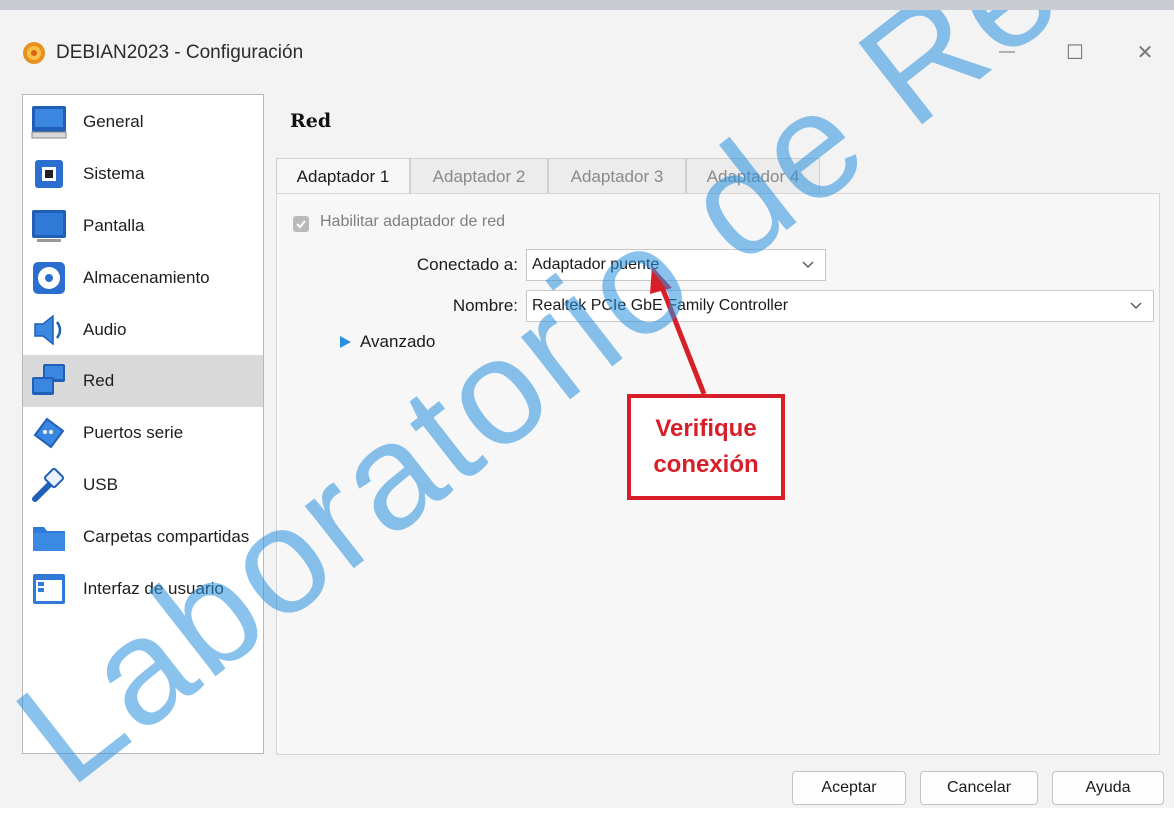 The width and height of the screenshot is (1174, 818). What do you see at coordinates (114, 225) in the screenshot?
I see `sidebar-item-label: Pantalla` at bounding box center [114, 225].